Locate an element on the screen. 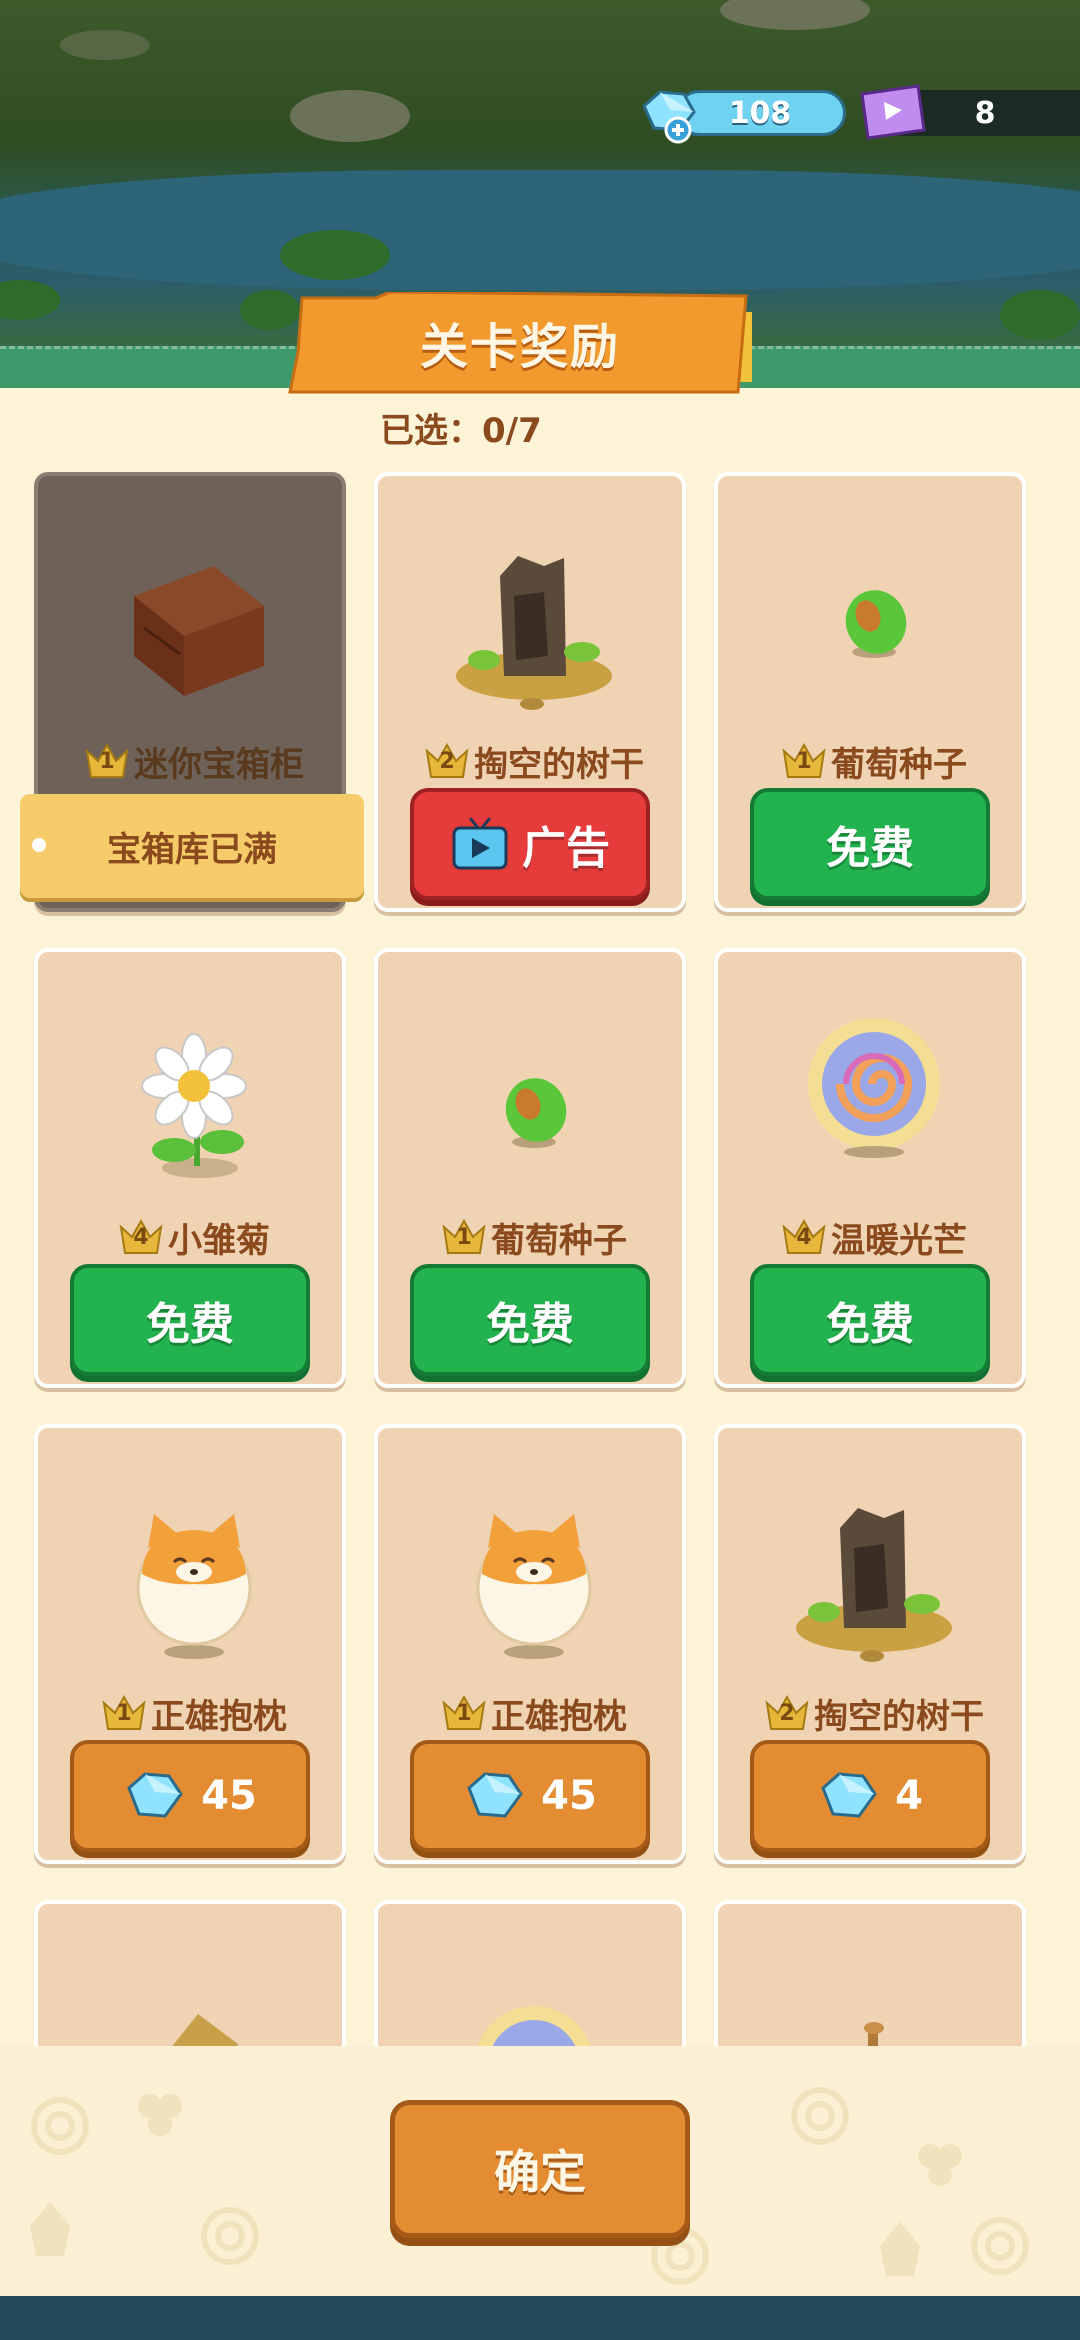 Image resolution: width=1080 pixels, height=2340 pixels. gem-purchase-button: 4 is located at coordinates (870, 1796).